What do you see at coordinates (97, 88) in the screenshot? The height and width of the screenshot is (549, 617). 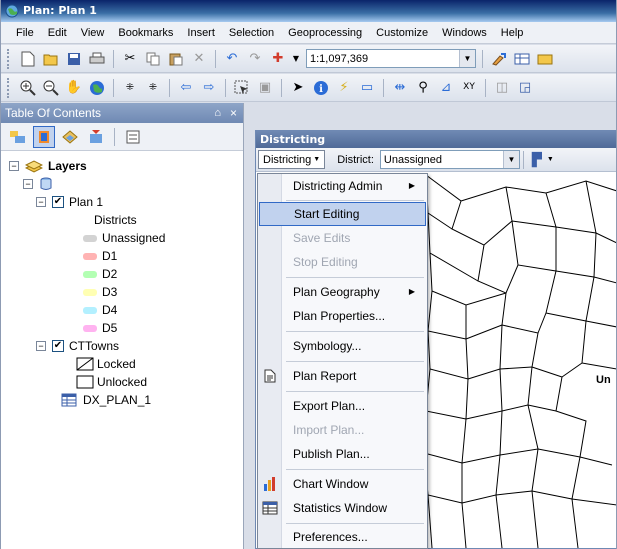 I see `full-extent-globe-icon` at bounding box center [97, 88].